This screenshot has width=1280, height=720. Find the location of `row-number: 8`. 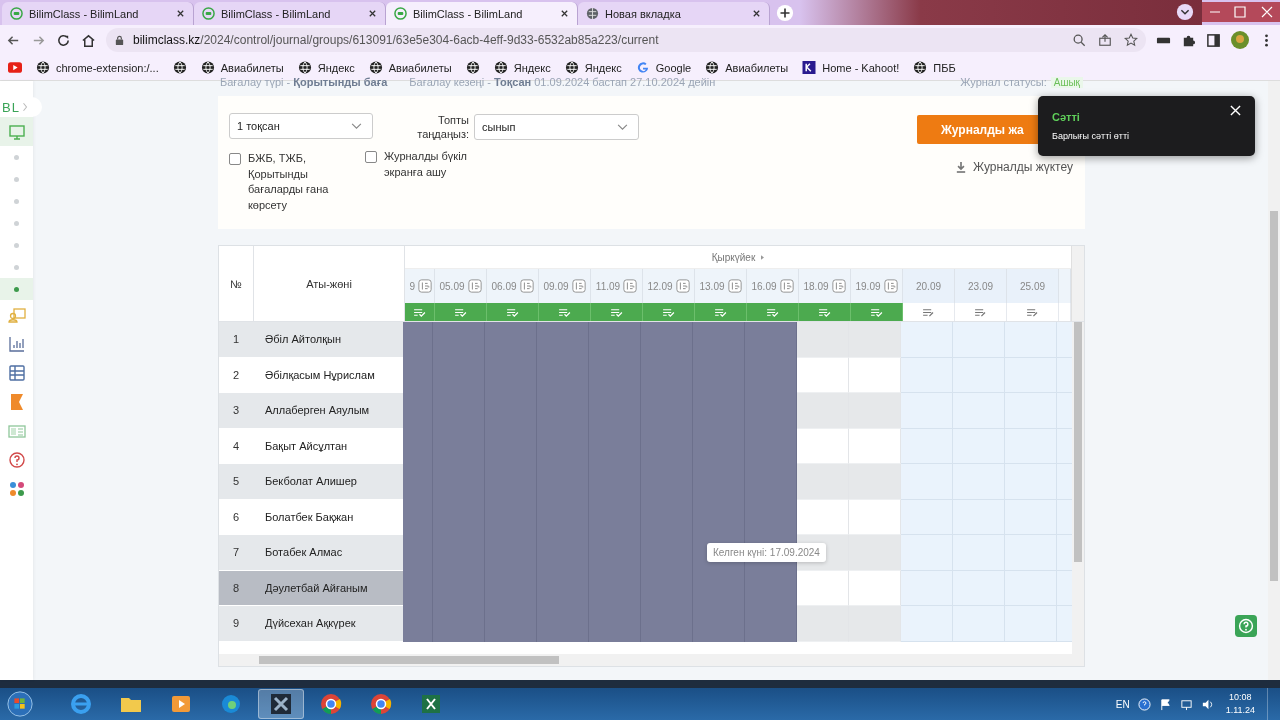

row-number: 8 is located at coordinates (236, 588).